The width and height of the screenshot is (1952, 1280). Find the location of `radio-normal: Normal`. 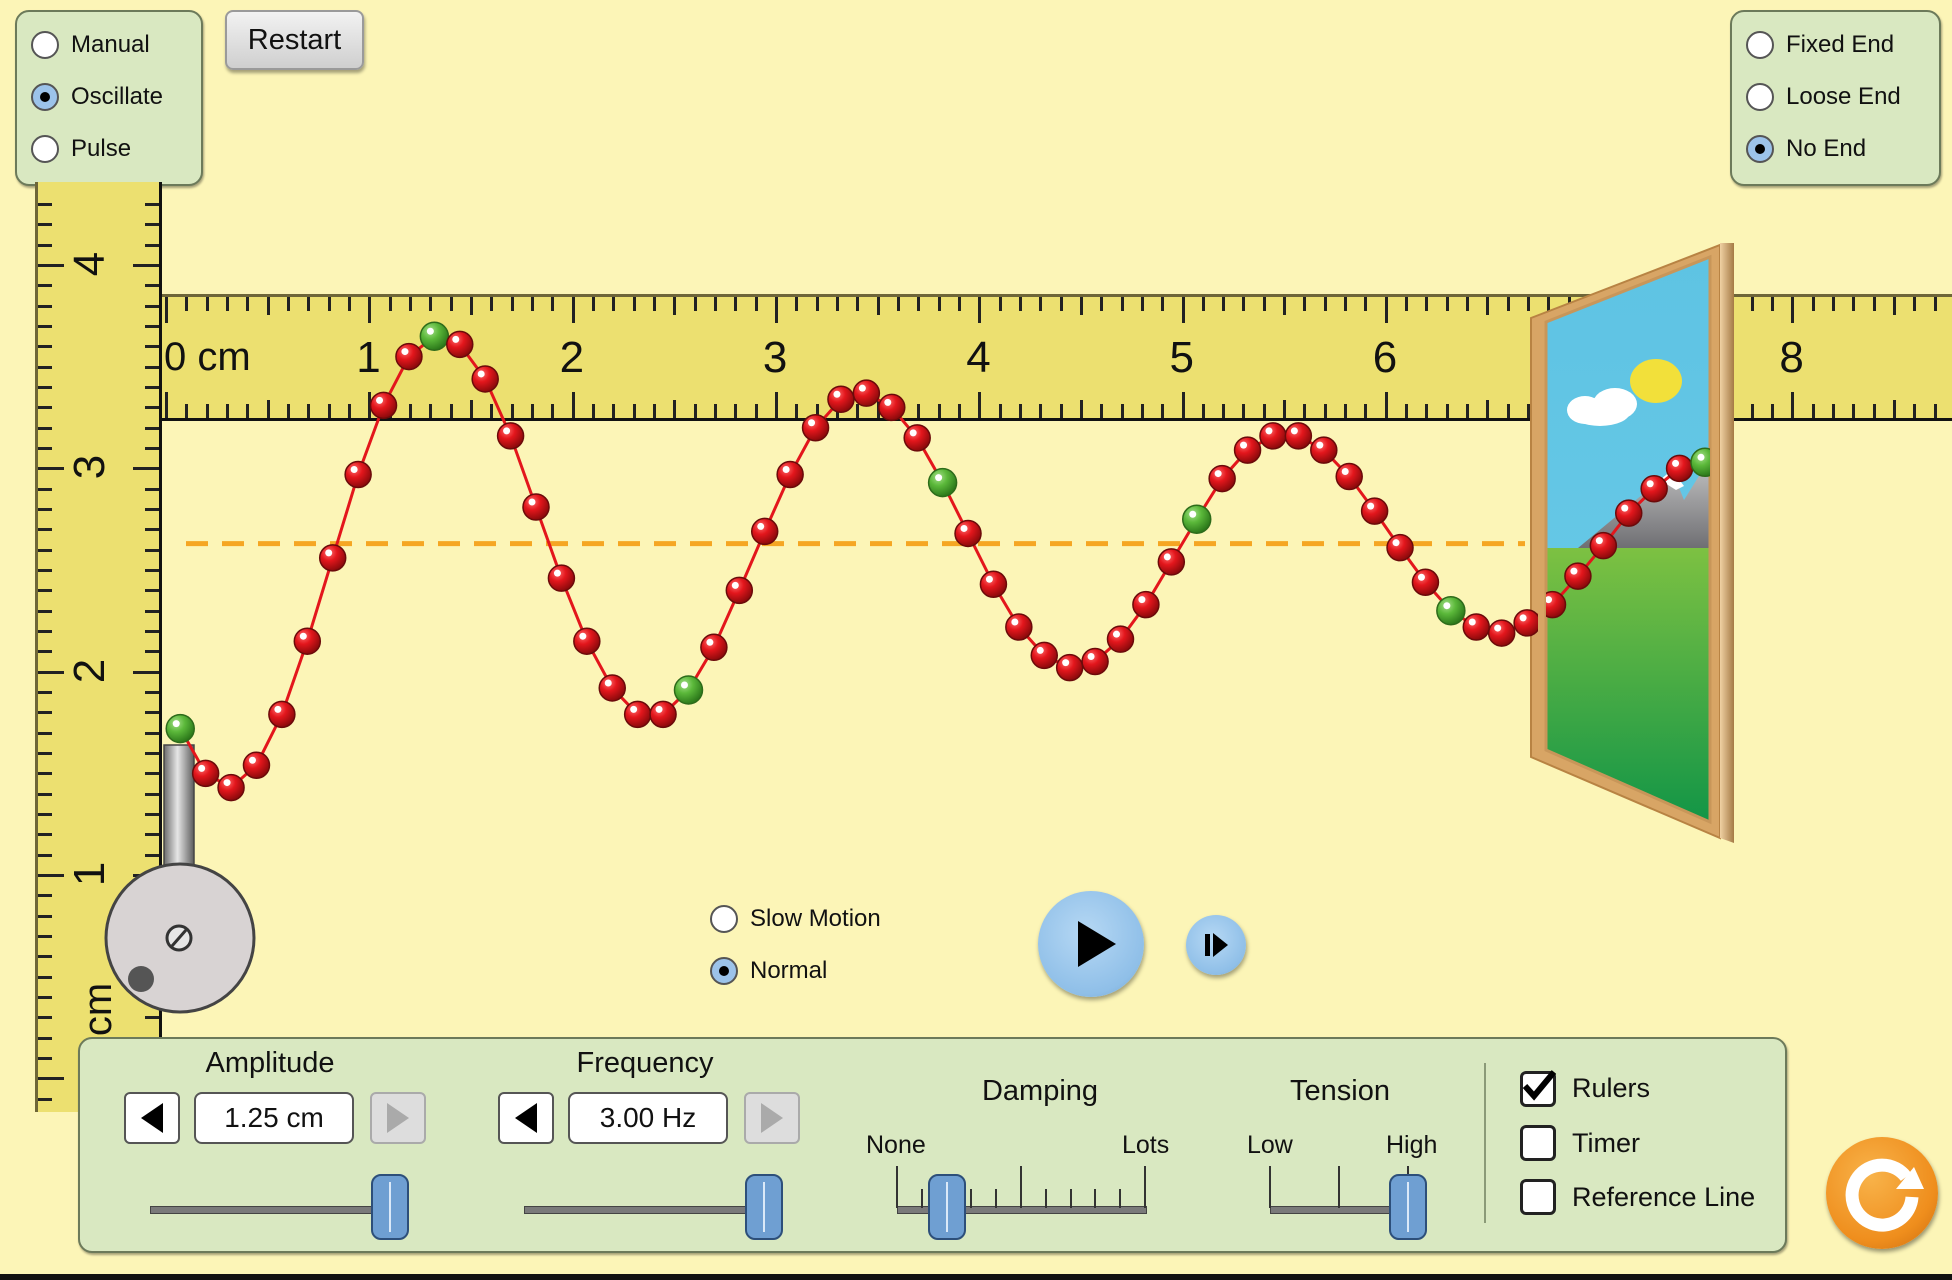

radio-normal: Normal is located at coordinates (768, 971).